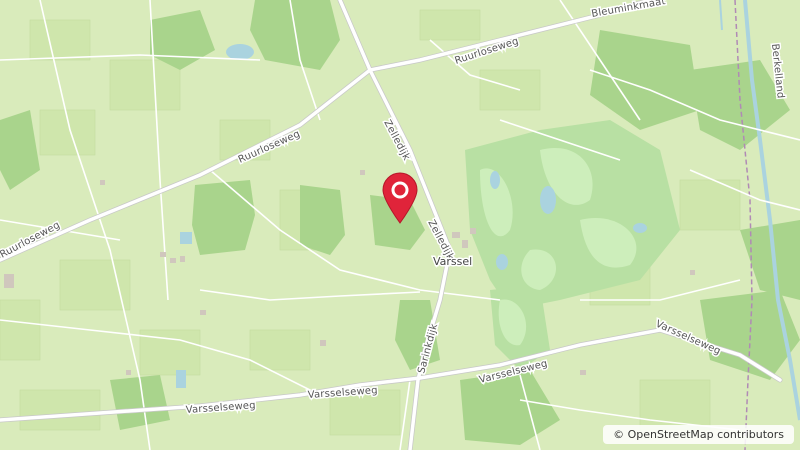 This screenshot has height=450, width=800. Describe the element at coordinates (452, 261) in the screenshot. I see `place-label-varssel: Varssel` at that location.